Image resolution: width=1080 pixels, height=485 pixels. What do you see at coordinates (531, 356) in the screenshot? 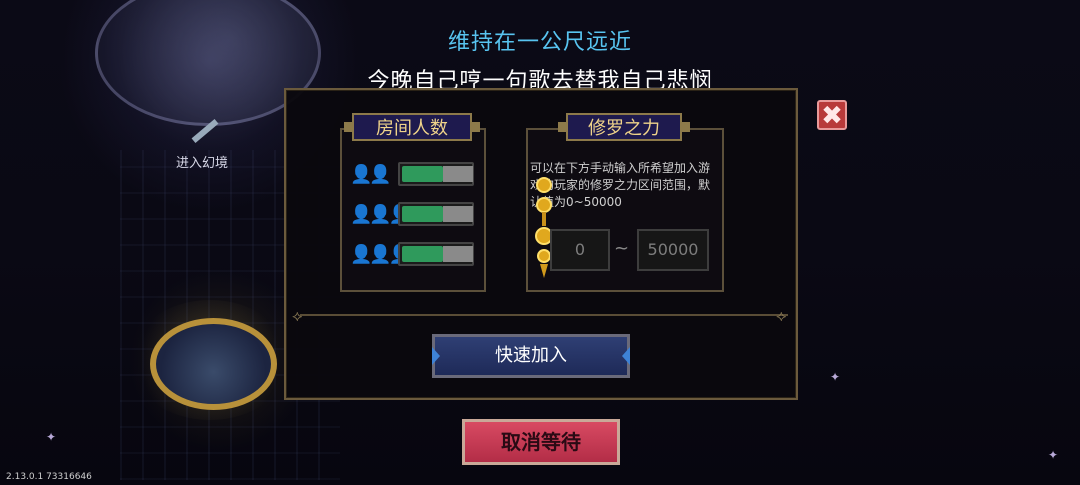
I see `quick-join-button: 快速加入` at bounding box center [531, 356].